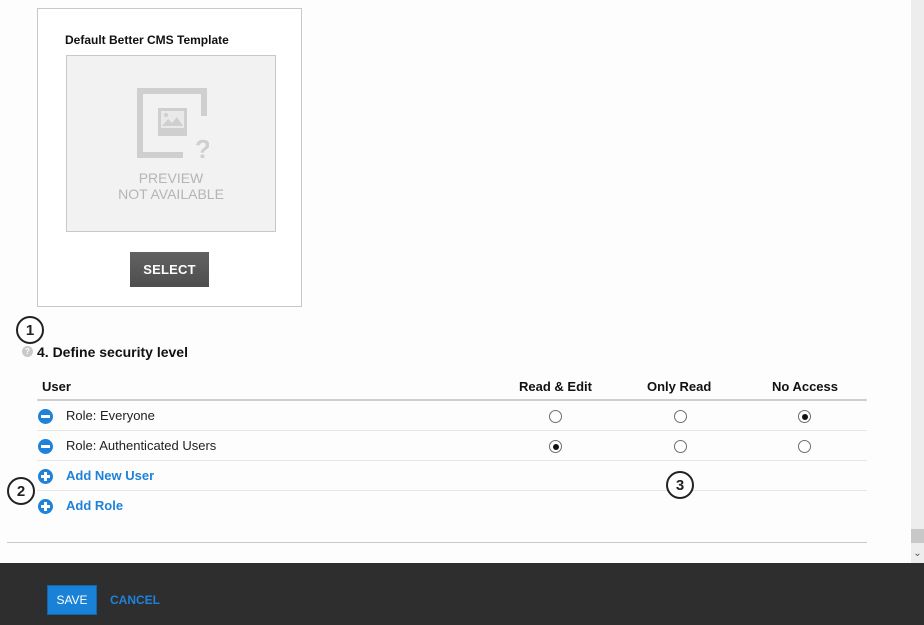  What do you see at coordinates (110, 415) in the screenshot?
I see `role-label: Role: Everyone` at bounding box center [110, 415].